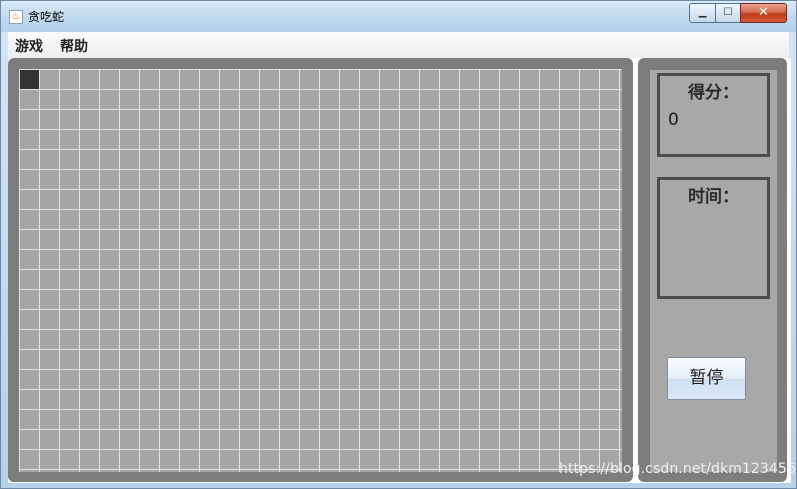 The image size is (797, 489). I want to click on watermark-text: https://blog.csdn.net/dkm123456, so click(677, 469).